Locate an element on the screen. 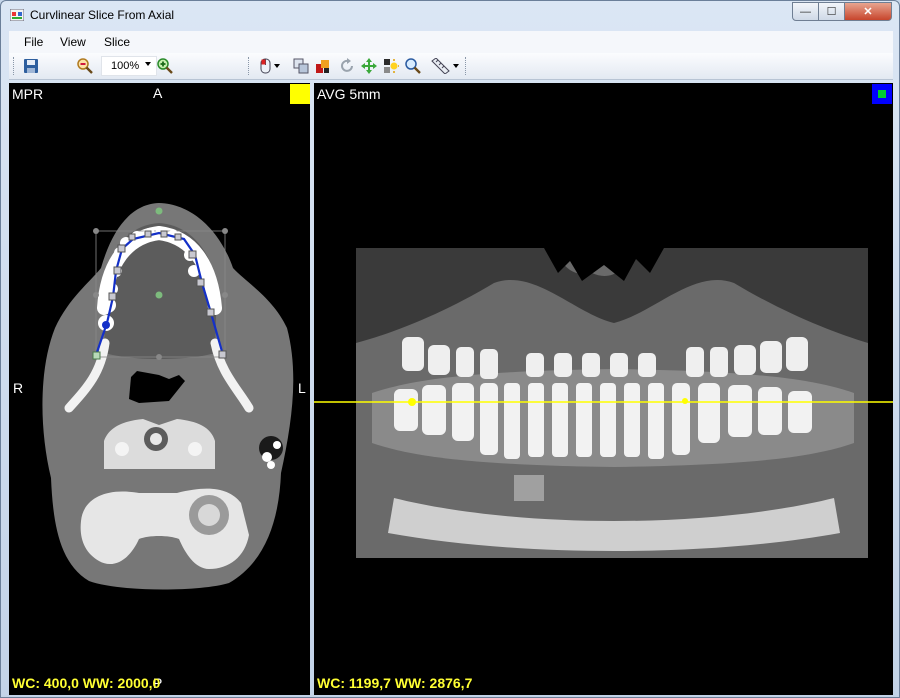 This screenshot has height=698, width=900. maximize-button: ☐ is located at coordinates (831, 11).